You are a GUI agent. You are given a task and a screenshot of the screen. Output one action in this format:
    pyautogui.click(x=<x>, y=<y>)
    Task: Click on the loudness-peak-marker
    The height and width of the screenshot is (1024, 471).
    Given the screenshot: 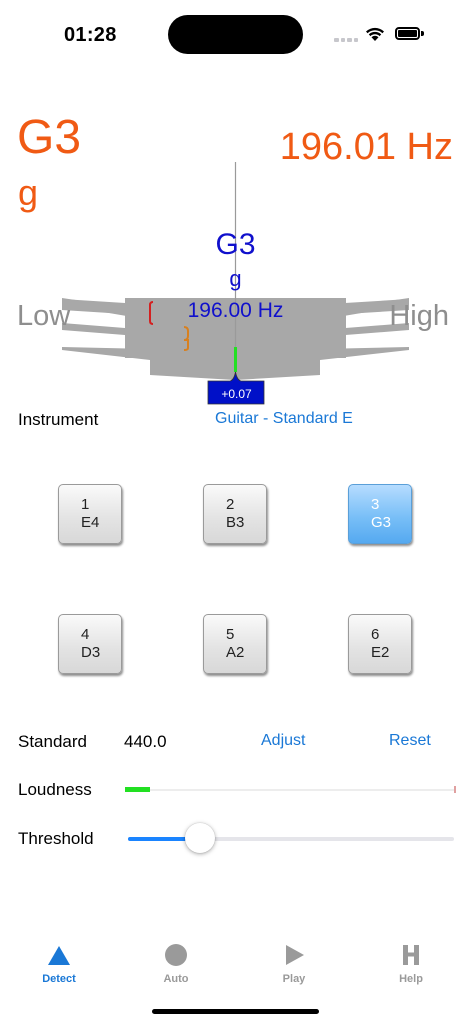 What is the action you would take?
    pyautogui.click(x=455, y=789)
    